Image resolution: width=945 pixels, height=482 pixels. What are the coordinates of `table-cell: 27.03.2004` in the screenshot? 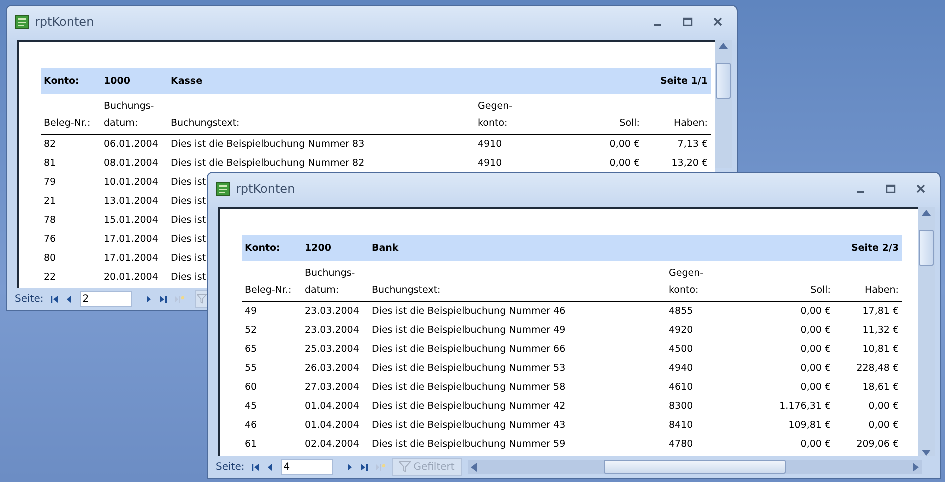 It's located at (332, 387).